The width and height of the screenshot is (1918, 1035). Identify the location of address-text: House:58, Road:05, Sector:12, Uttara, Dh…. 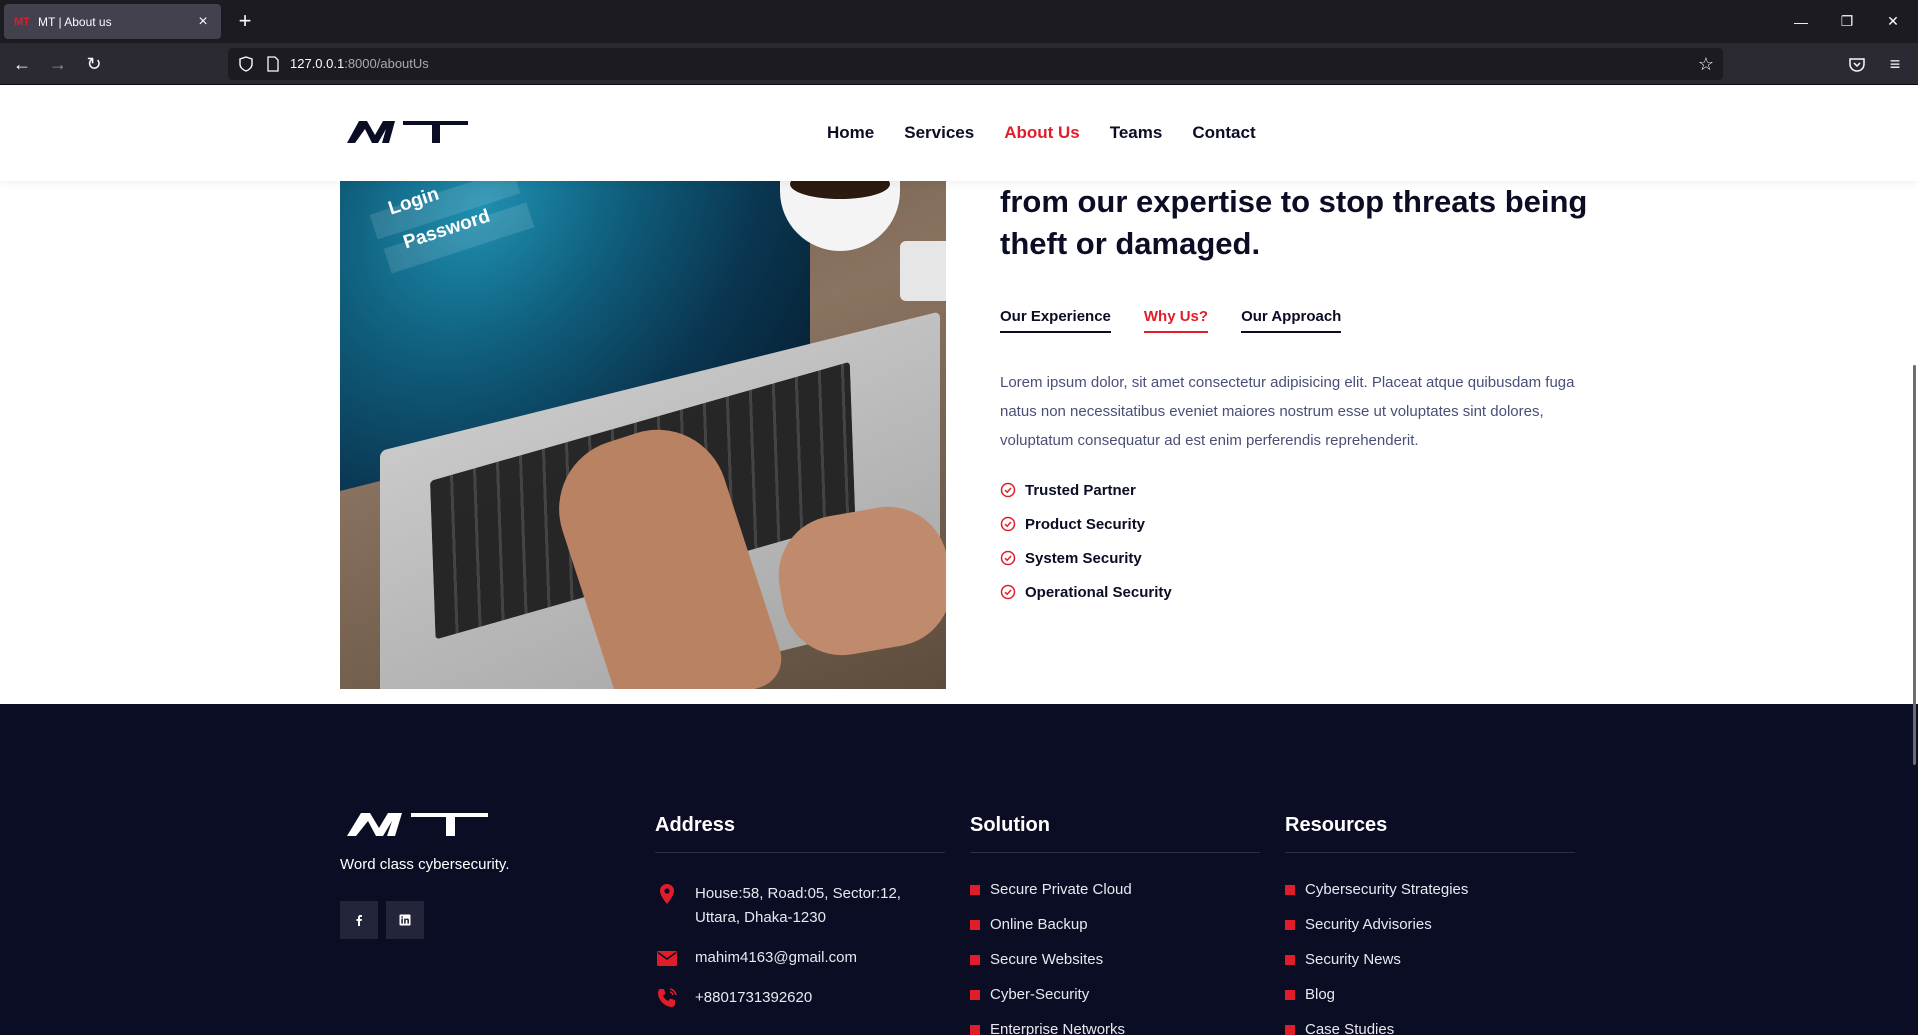
(798, 905).